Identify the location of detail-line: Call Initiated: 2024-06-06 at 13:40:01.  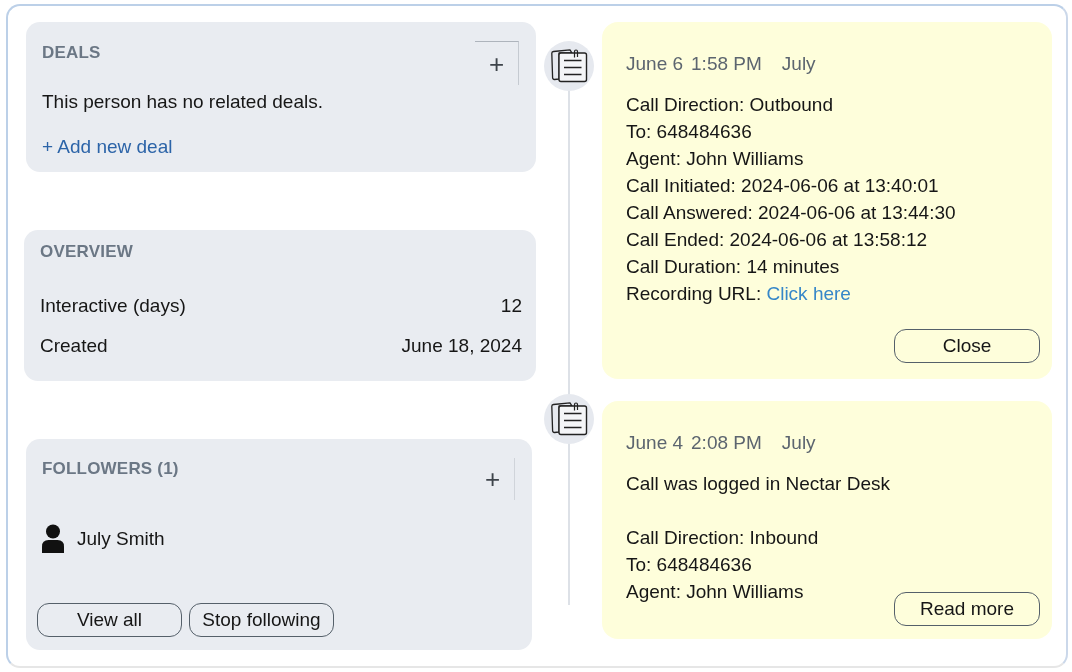
(783, 186).